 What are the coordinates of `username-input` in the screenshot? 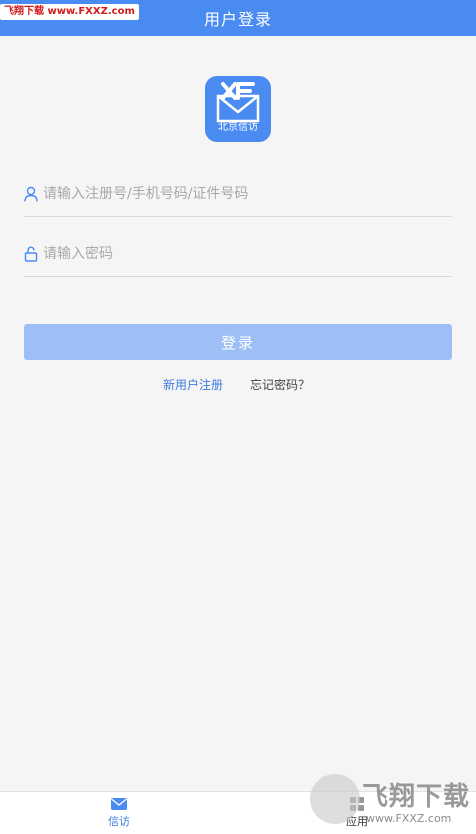 It's located at (247, 194).